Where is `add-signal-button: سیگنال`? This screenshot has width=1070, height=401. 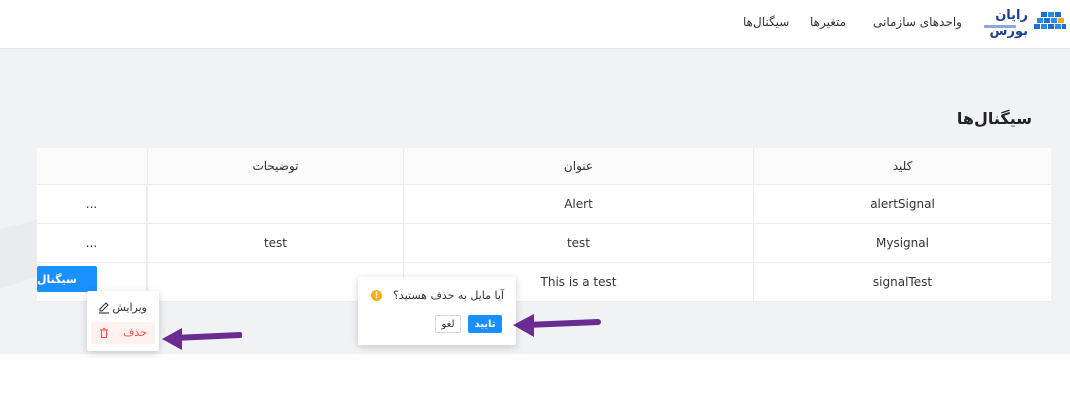 add-signal-button: سیگنال is located at coordinates (67, 279).